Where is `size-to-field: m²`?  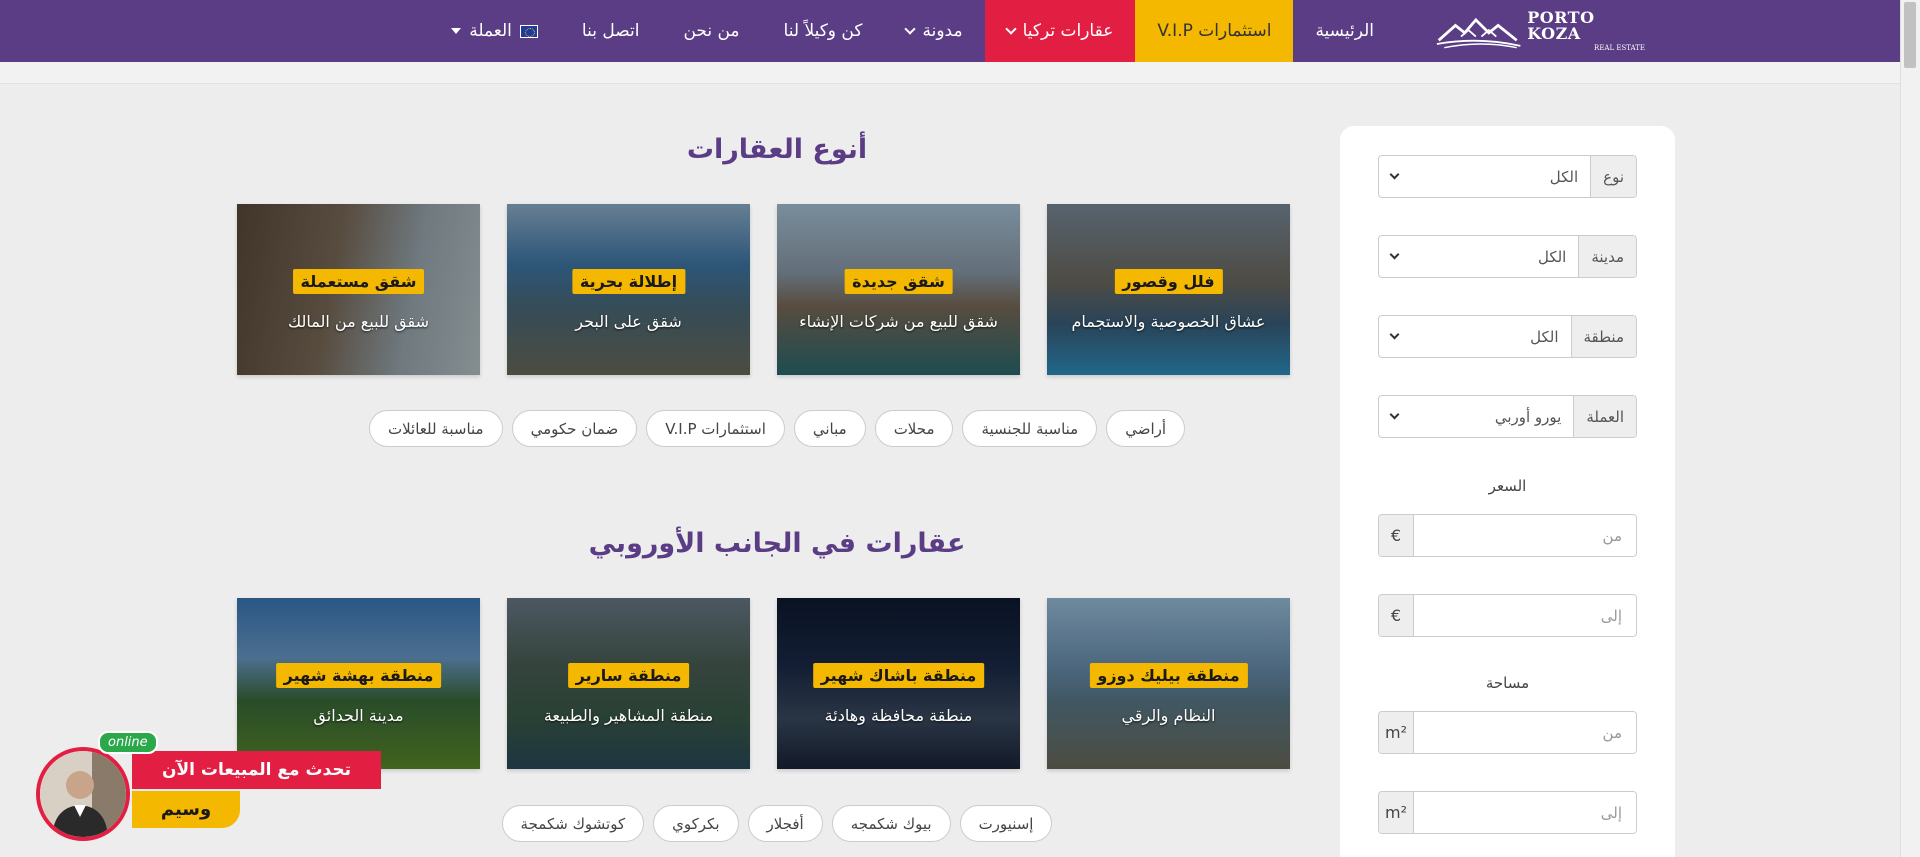 size-to-field: m² is located at coordinates (1507, 812).